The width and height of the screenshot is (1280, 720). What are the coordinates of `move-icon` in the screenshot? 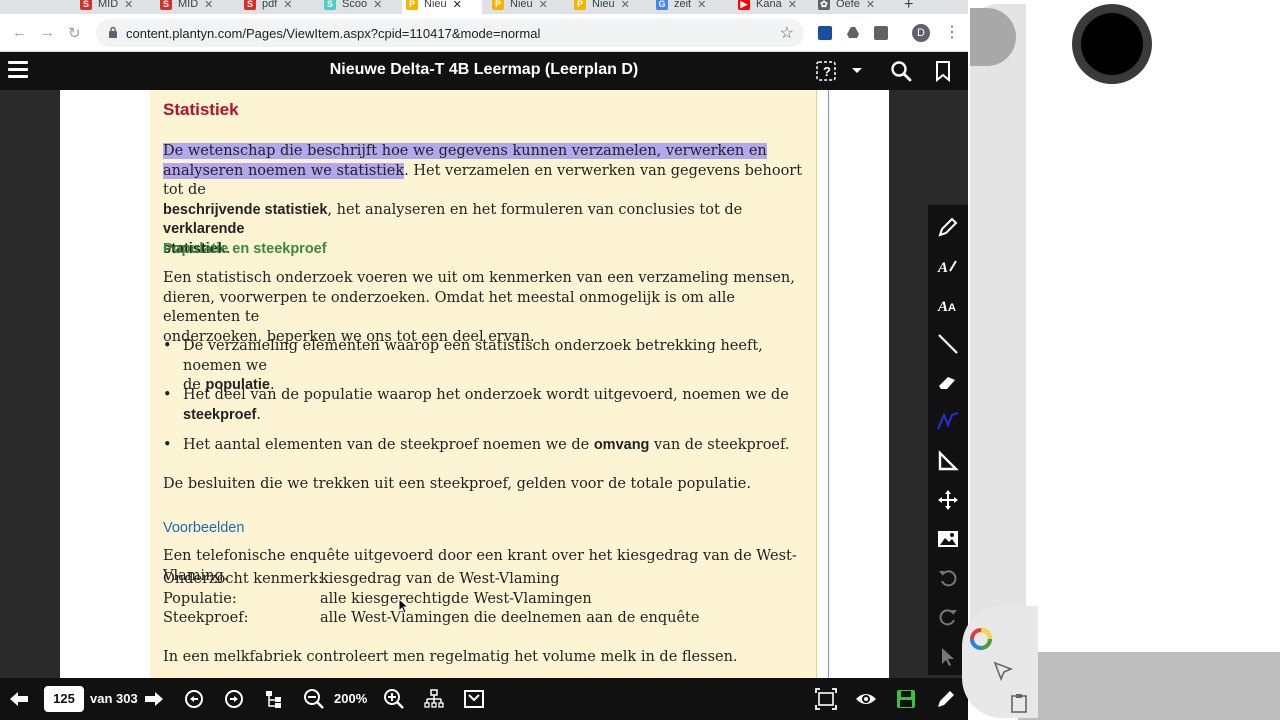 It's located at (948, 500).